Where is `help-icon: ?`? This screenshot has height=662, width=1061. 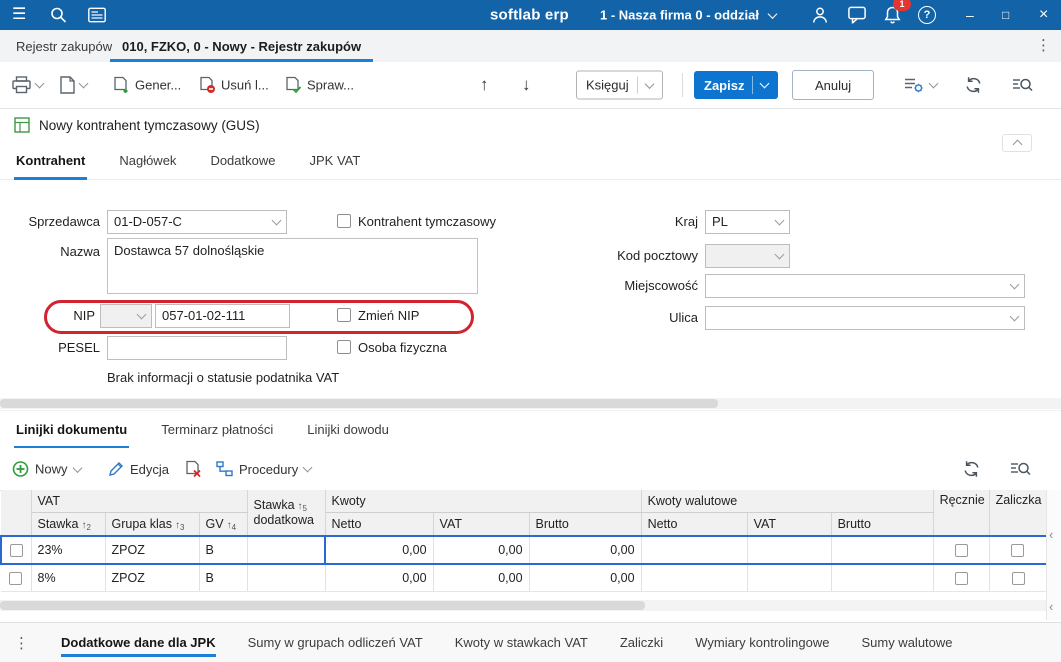
help-icon: ? is located at coordinates (927, 15).